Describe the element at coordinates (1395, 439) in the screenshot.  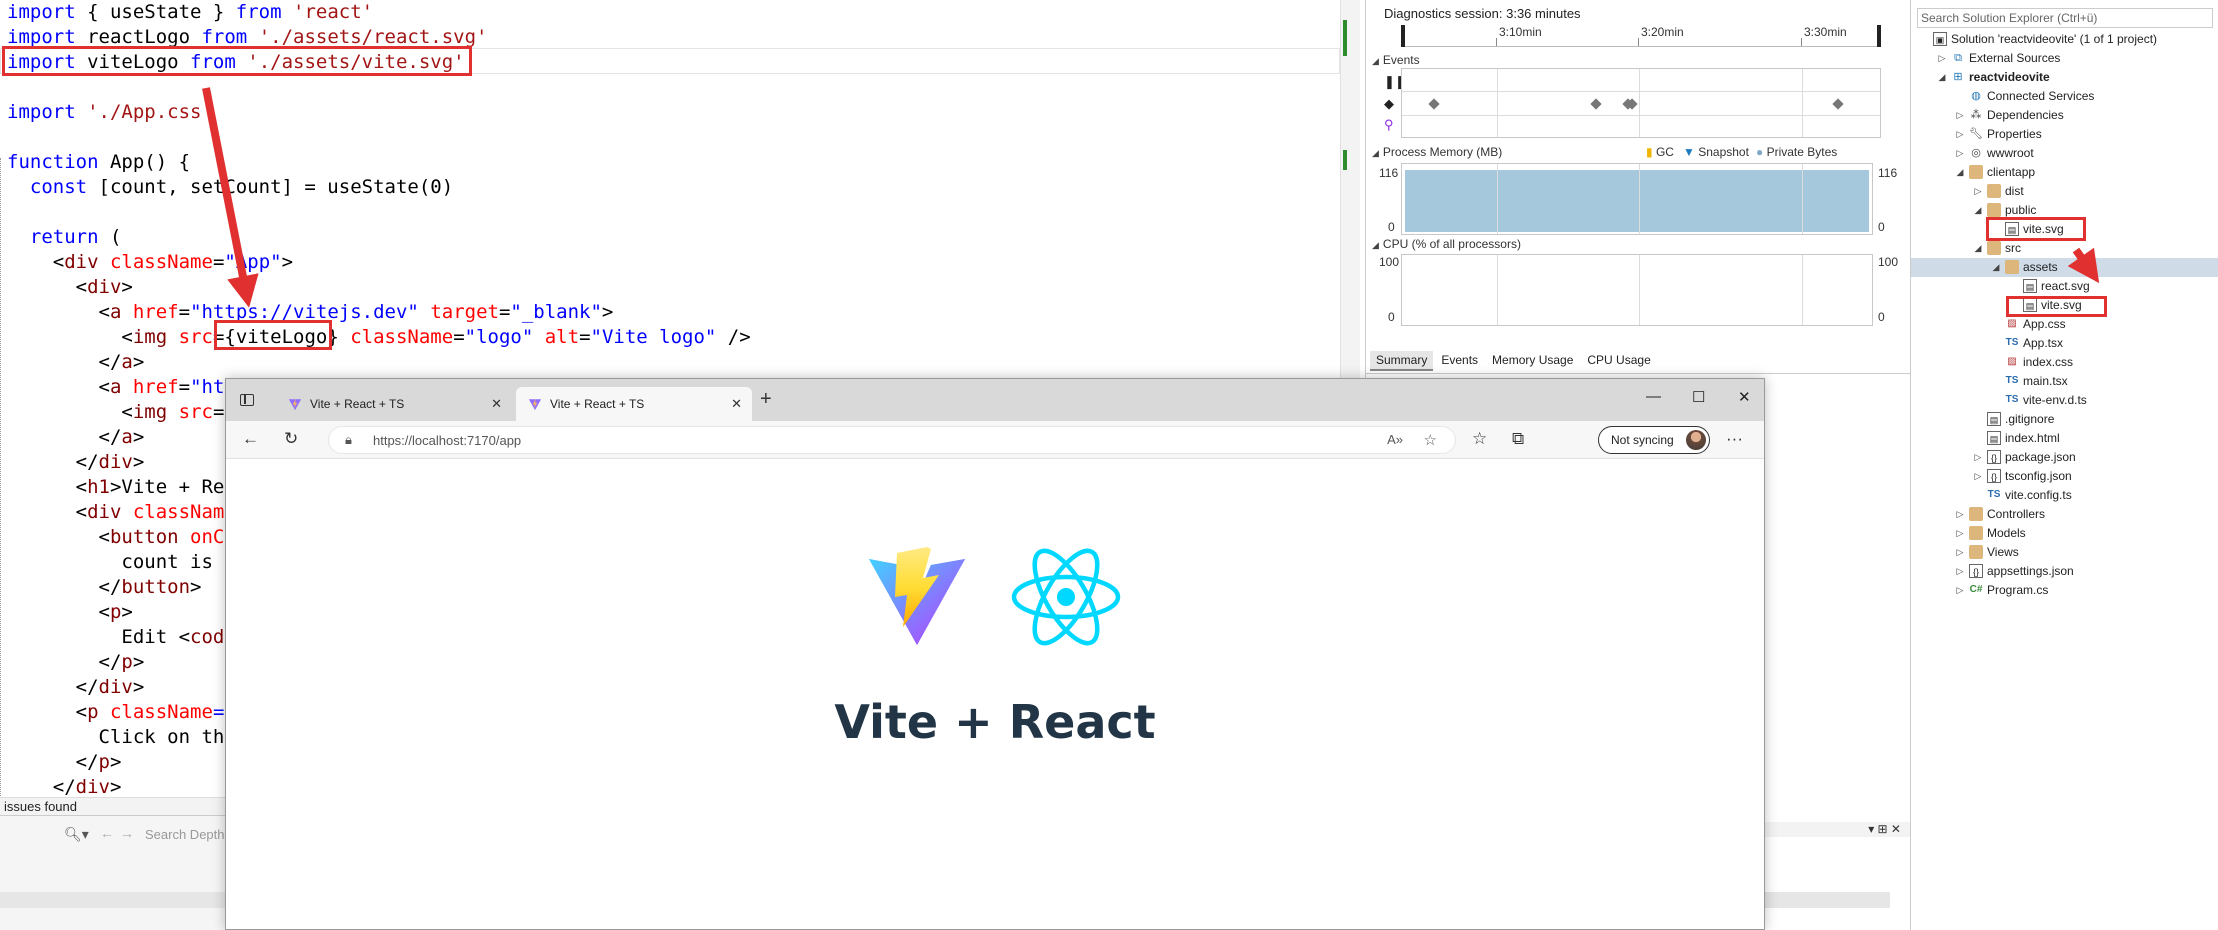
I see `read-aloud-icon: A»` at that location.